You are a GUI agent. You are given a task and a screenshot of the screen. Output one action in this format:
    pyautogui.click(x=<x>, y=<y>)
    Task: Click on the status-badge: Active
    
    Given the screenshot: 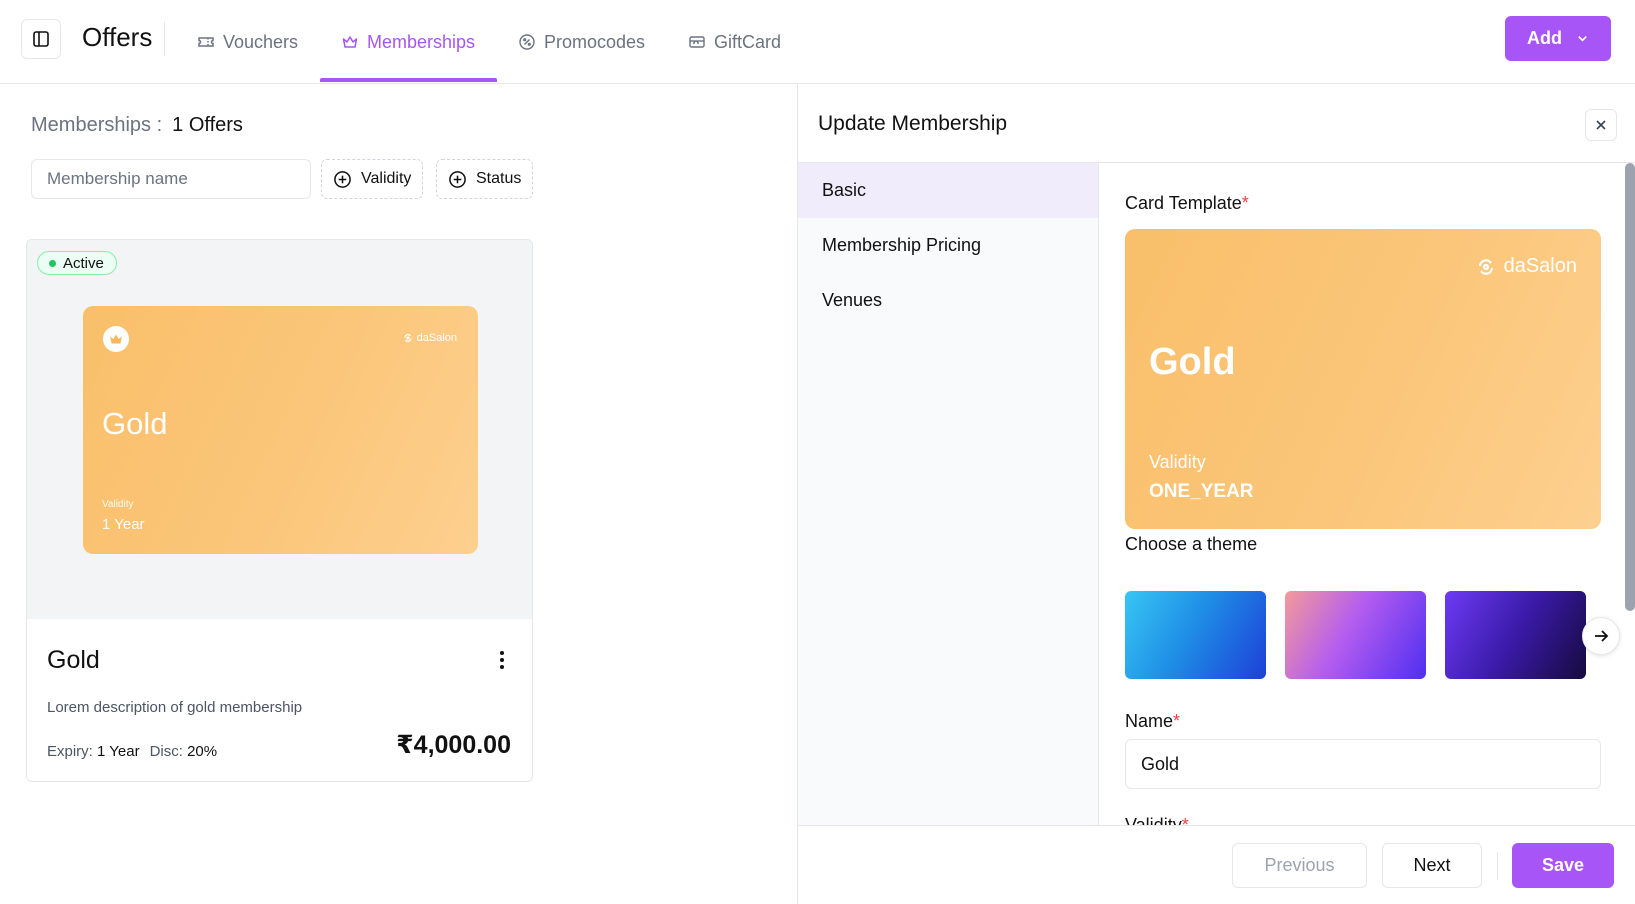 What is the action you would take?
    pyautogui.click(x=77, y=263)
    